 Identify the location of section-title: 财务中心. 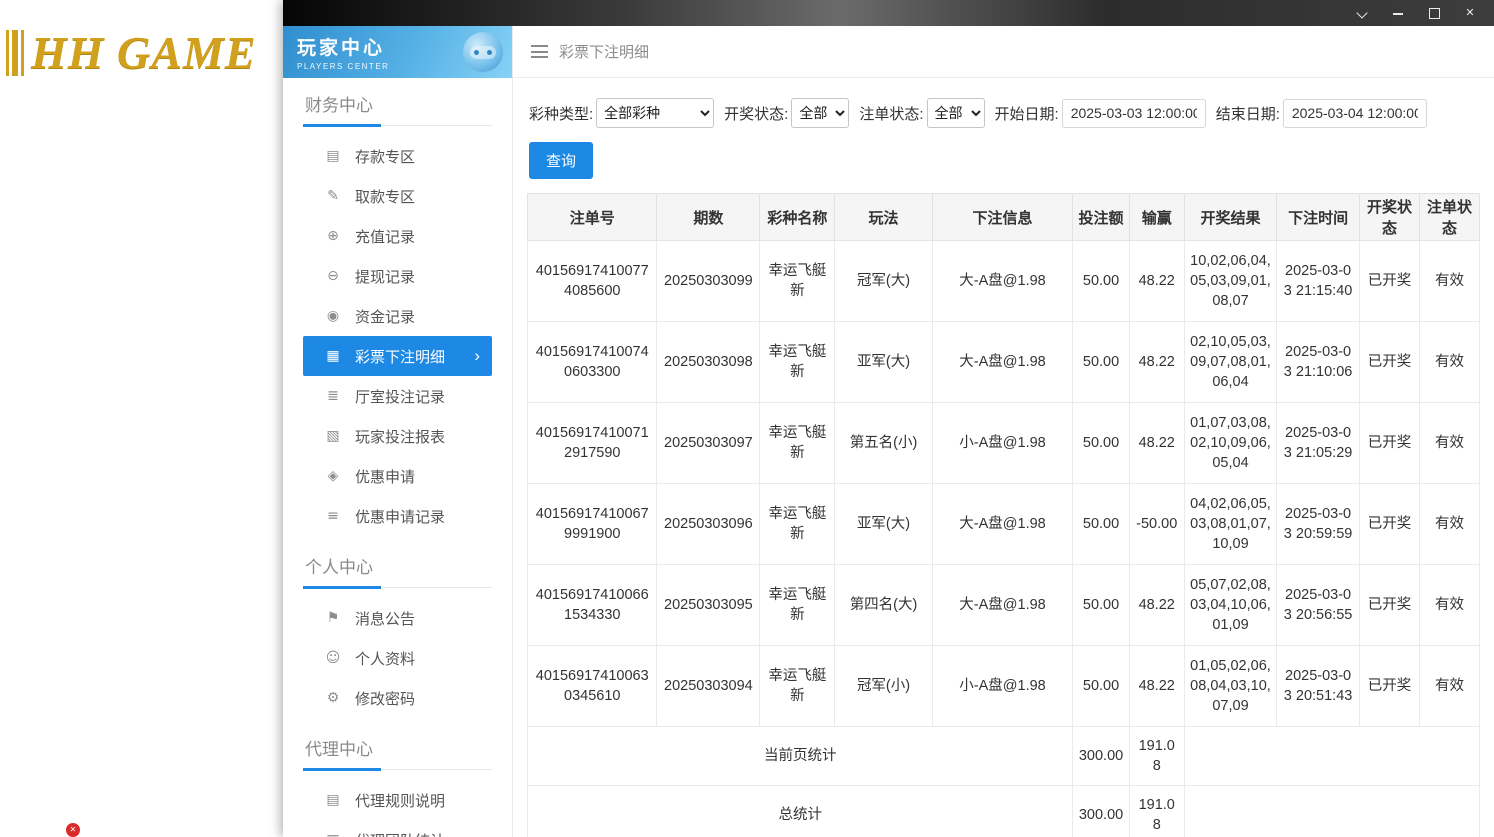
(397, 102).